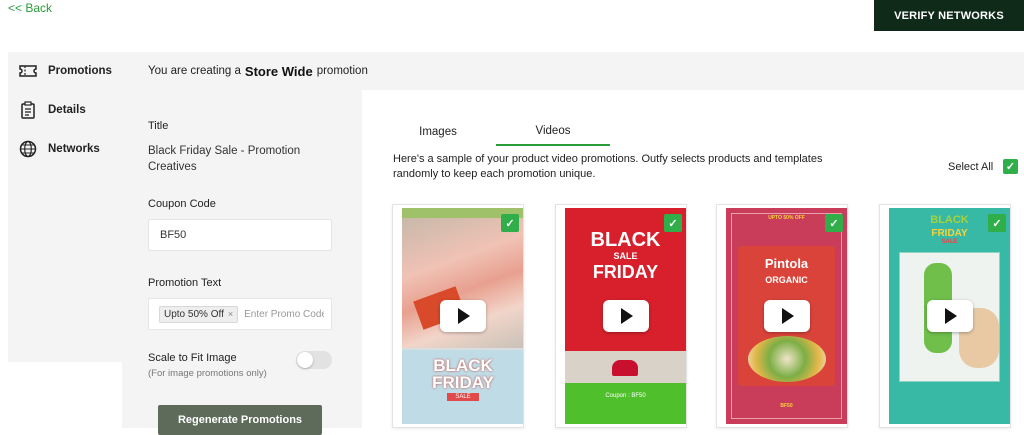  Describe the element at coordinates (30, 8) in the screenshot. I see `back-link: << Back` at that location.